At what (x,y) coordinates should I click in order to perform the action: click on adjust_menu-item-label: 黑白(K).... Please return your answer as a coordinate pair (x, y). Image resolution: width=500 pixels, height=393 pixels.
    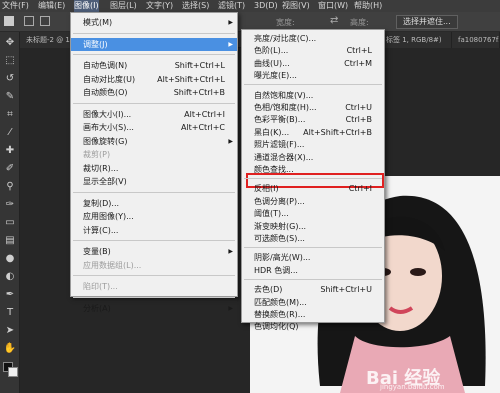
    Looking at the image, I should click on (272, 132).